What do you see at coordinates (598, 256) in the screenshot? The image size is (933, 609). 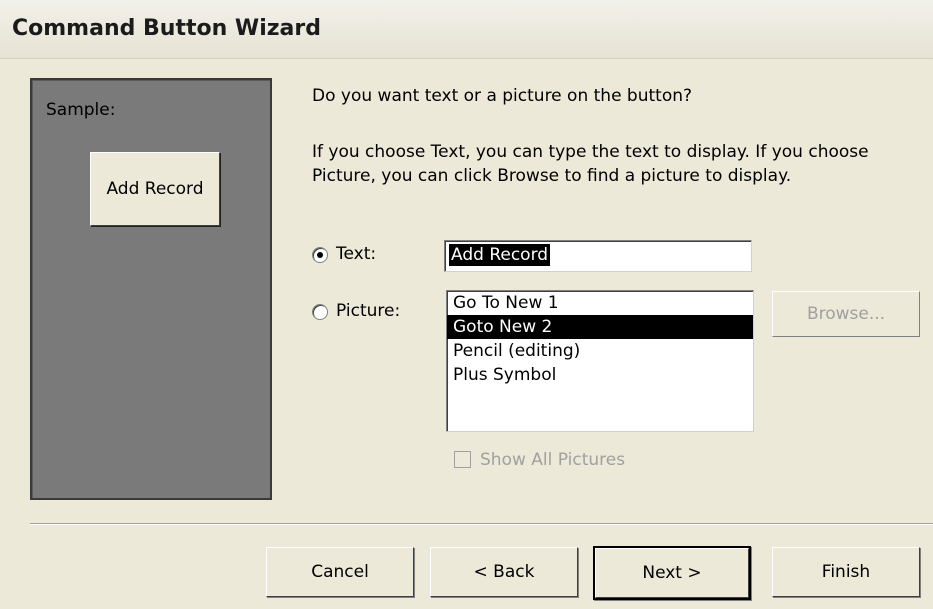 I see `button-text-input: Add Record` at bounding box center [598, 256].